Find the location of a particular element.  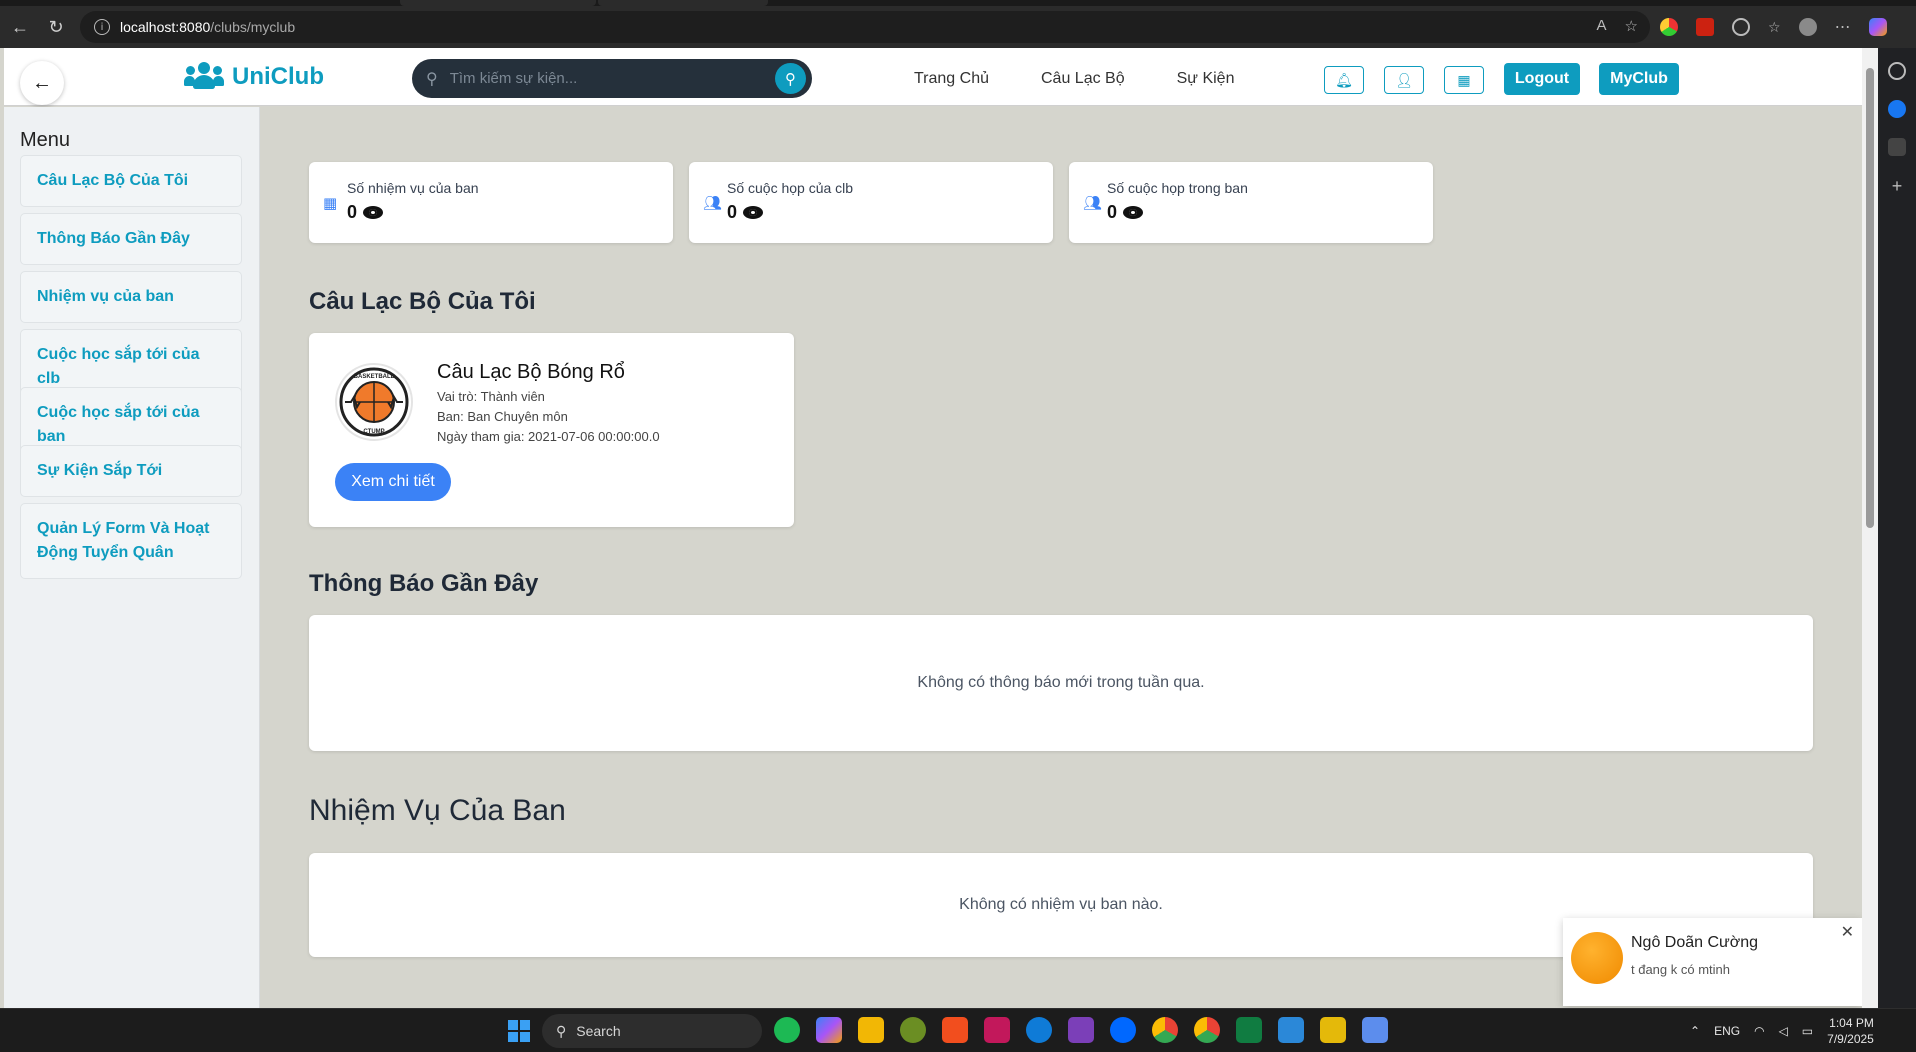

chevron-up-icon: ⌃ is located at coordinates (1695, 1031).